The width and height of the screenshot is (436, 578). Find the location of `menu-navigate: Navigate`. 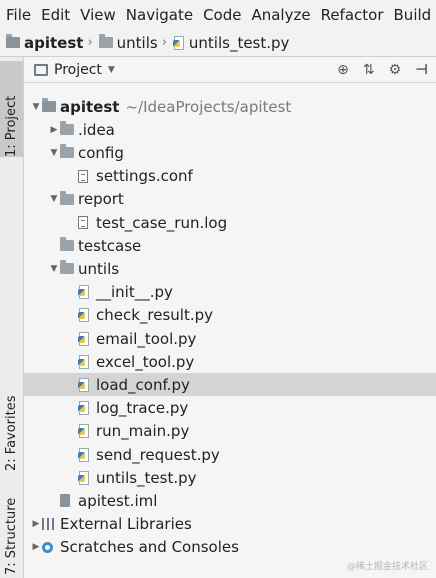

menu-navigate: Navigate is located at coordinates (156, 15).